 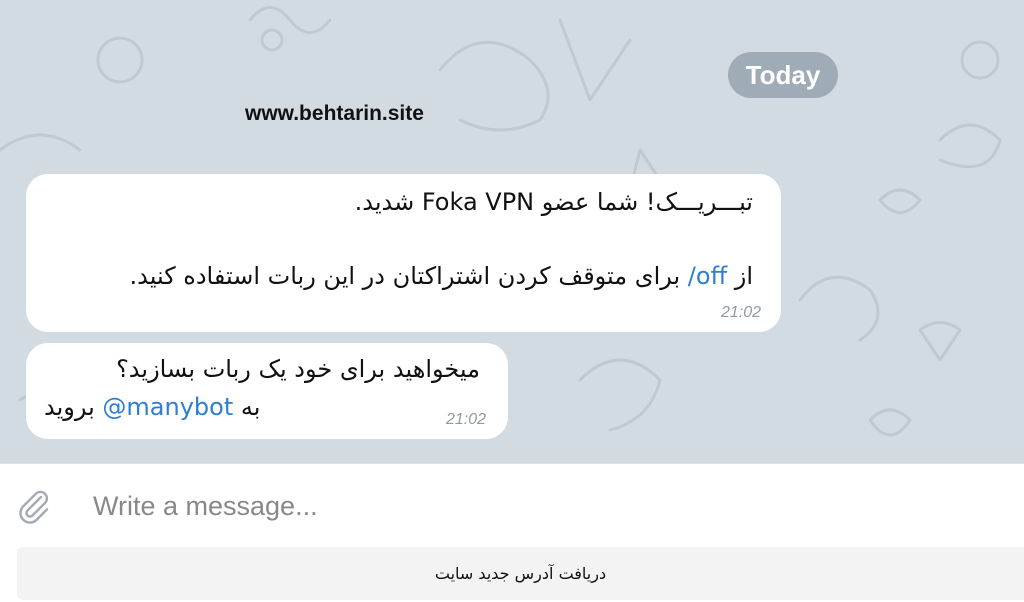 What do you see at coordinates (167, 407) in the screenshot?
I see `mention-link: @manybot` at bounding box center [167, 407].